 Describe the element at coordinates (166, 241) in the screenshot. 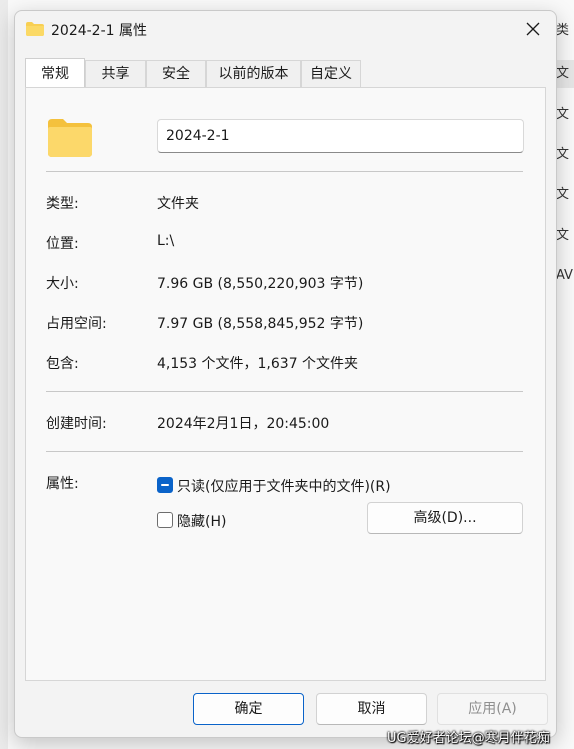

I see `location-value: L:\` at that location.